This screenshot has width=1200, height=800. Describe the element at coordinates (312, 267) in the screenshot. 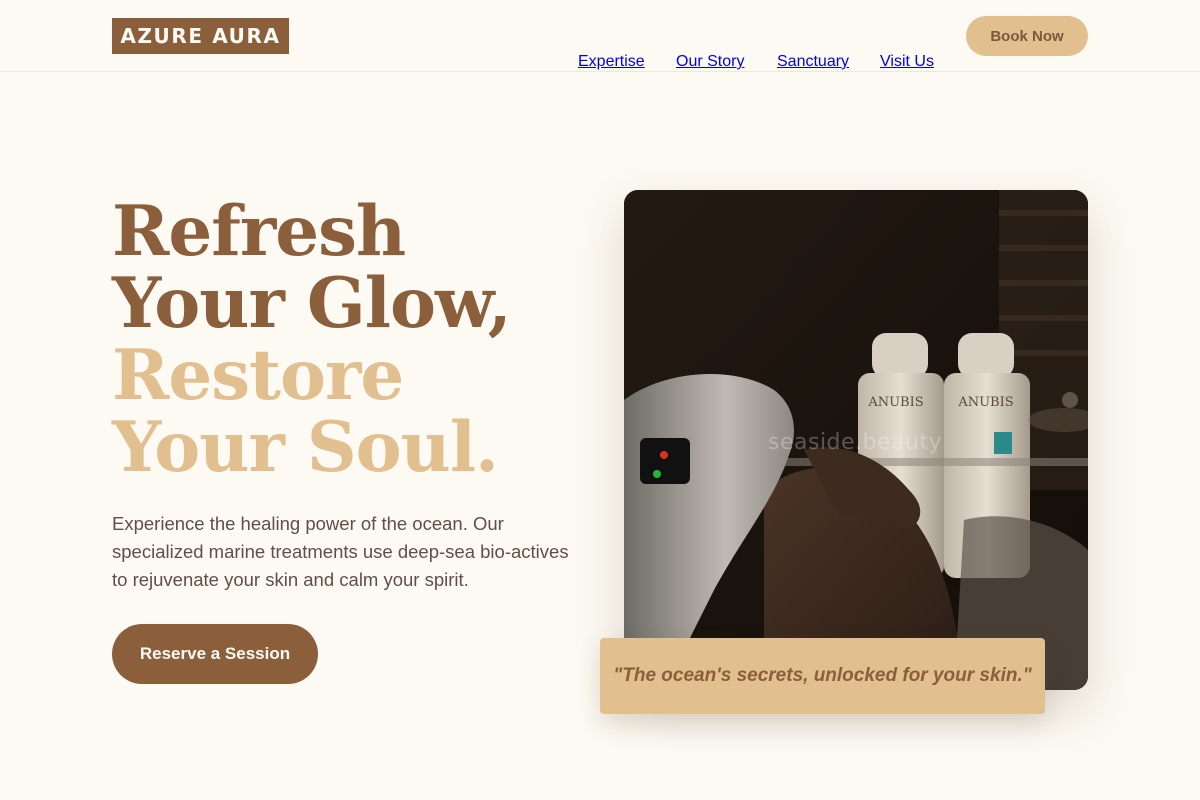

I see `headline-line-1: Refresh Your Glow,` at that location.